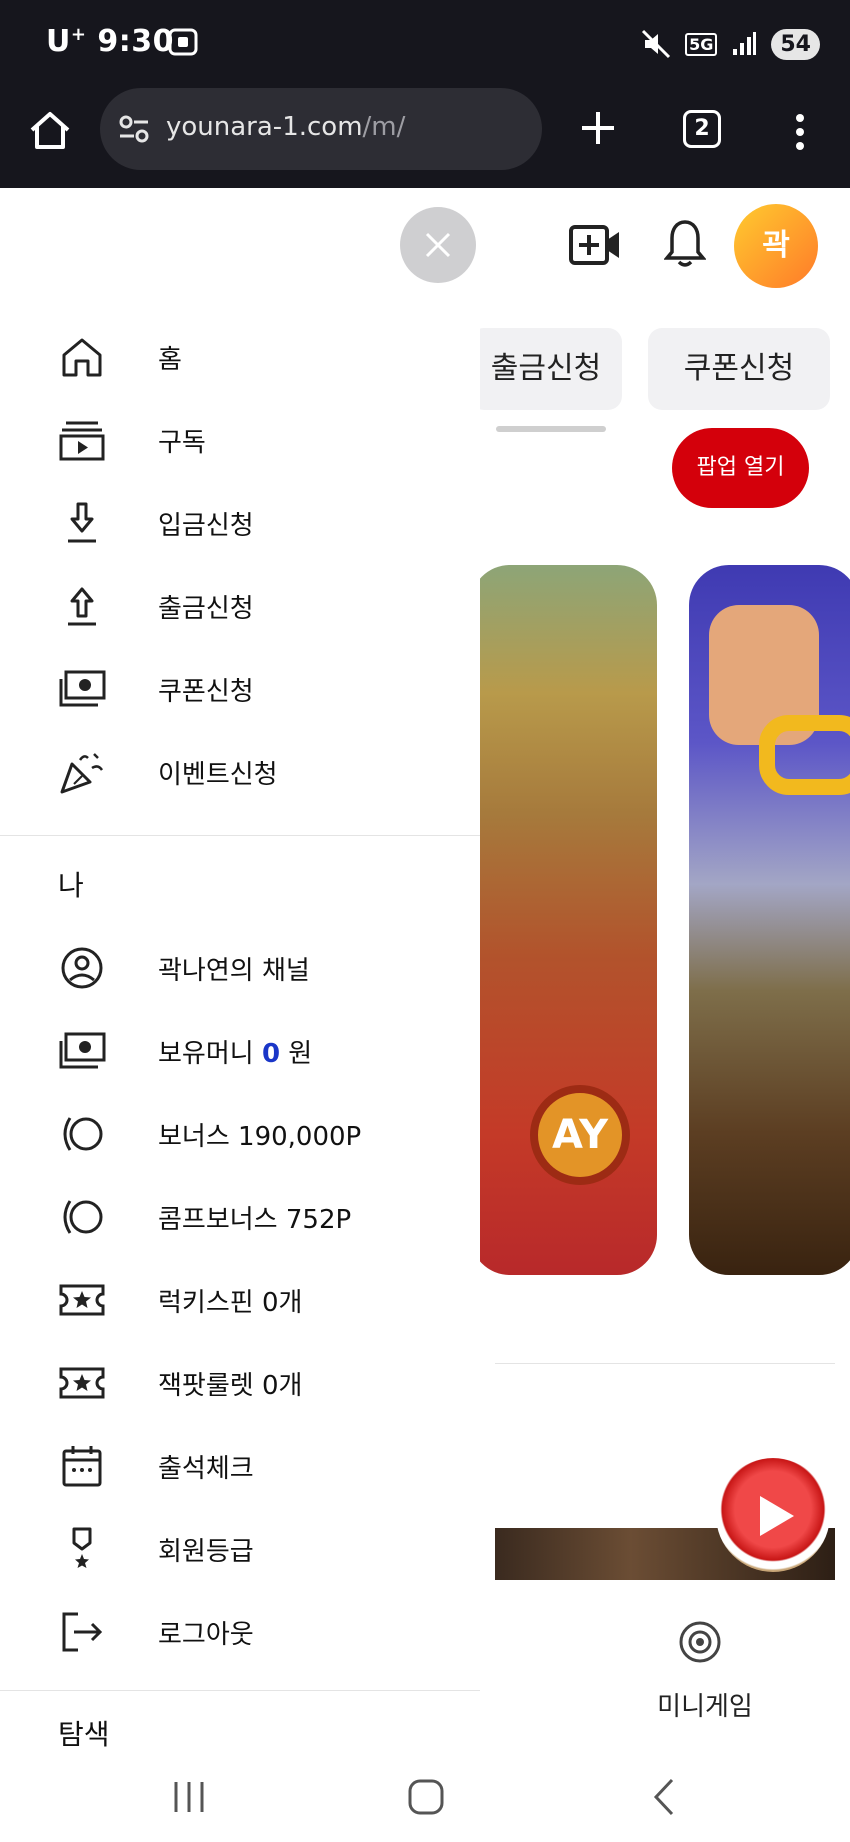 This screenshot has height=1842, width=850. Describe the element at coordinates (701, 44) in the screenshot. I see `network-label: 5G` at that location.